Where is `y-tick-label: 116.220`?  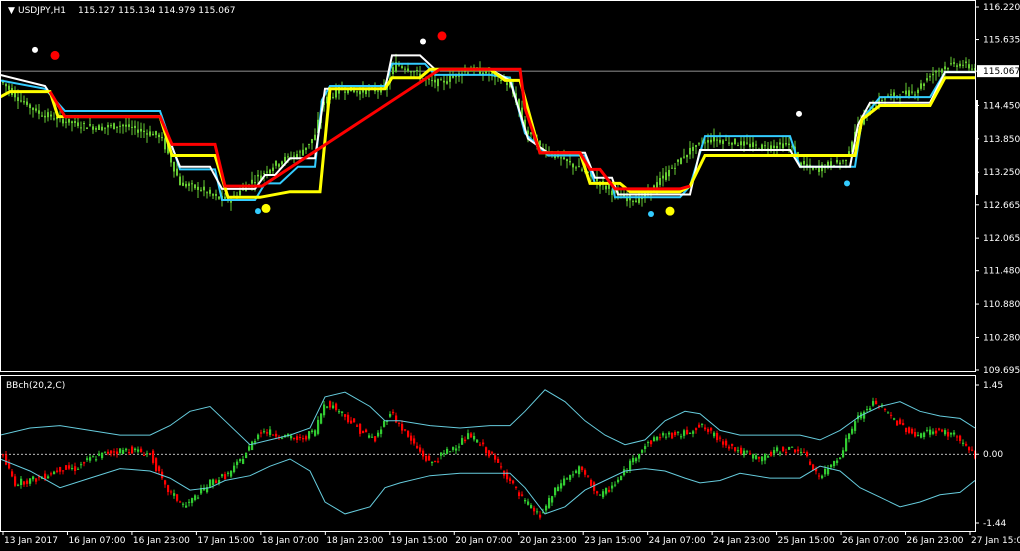 y-tick-label: 116.220 is located at coordinates (1001, 8).